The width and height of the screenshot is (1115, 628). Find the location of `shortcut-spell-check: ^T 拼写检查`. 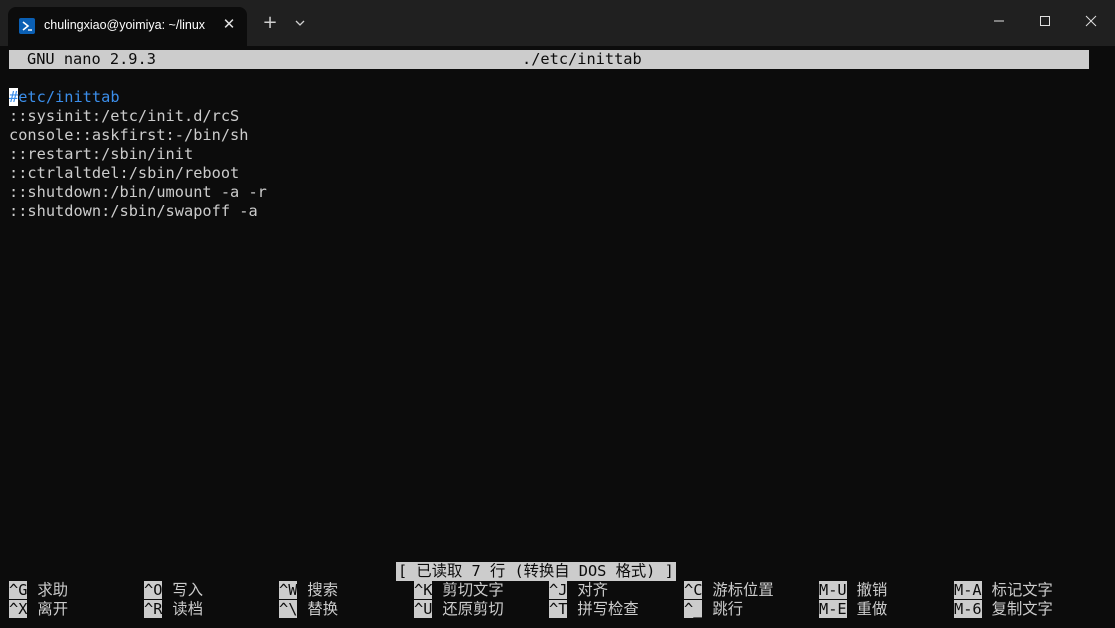

shortcut-spell-check: ^T 拼写检查 is located at coordinates (594, 609).